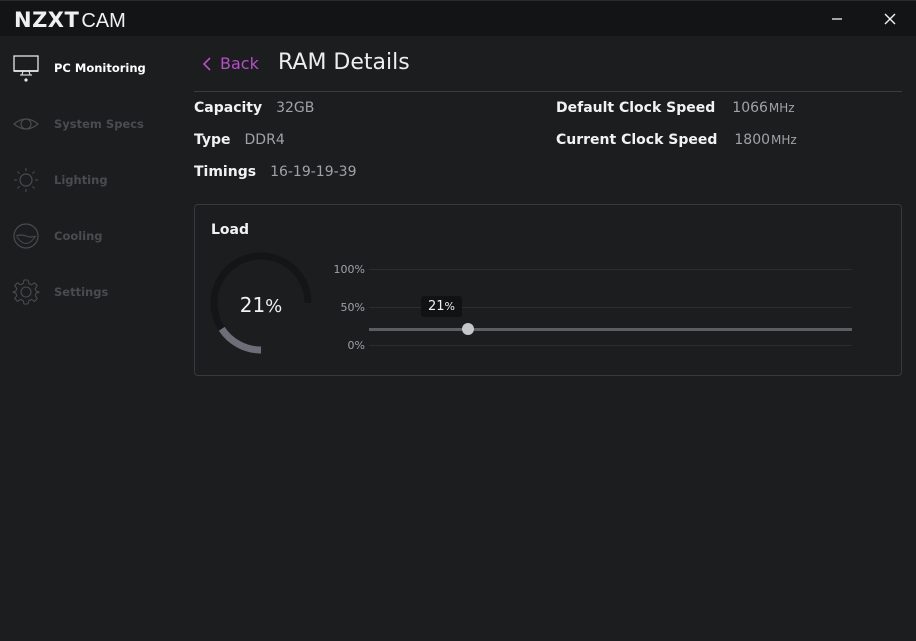 This screenshot has height=641, width=916. Describe the element at coordinates (449, 307) in the screenshot. I see `tooltip-unit: %` at that location.